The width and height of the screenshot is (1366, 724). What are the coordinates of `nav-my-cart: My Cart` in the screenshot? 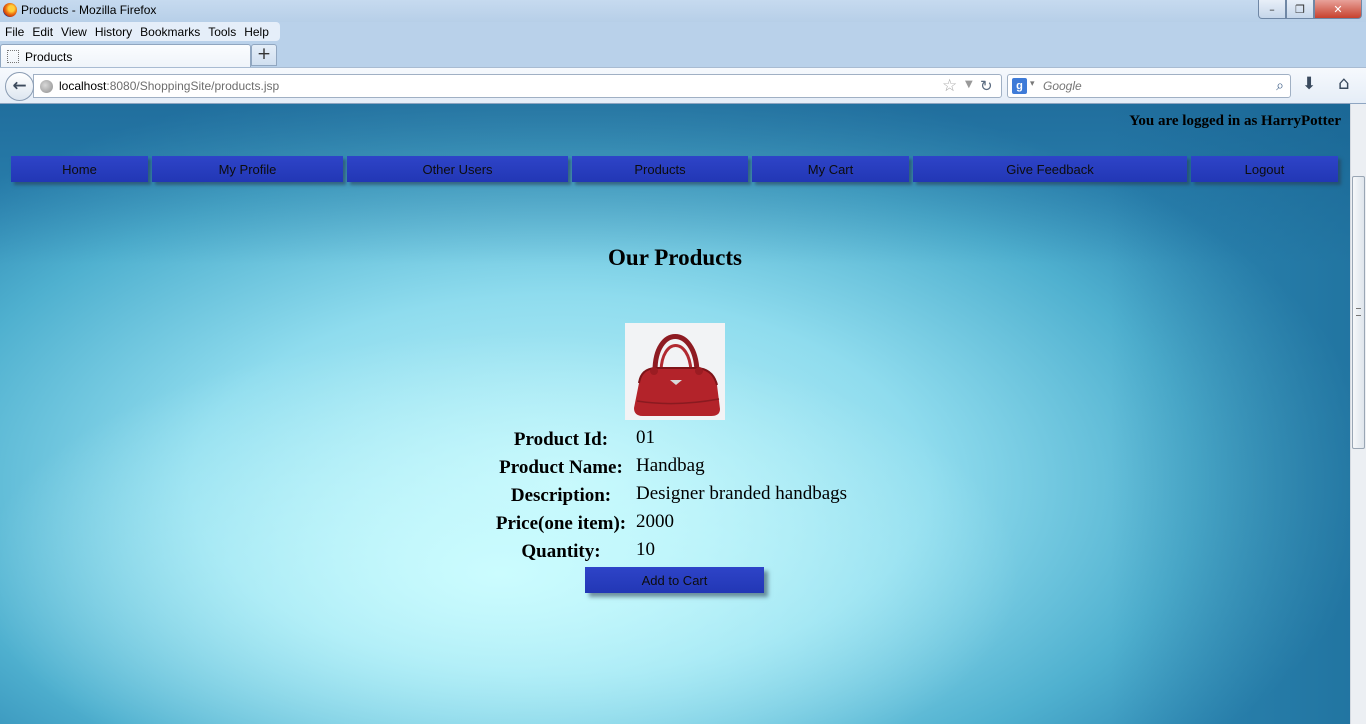 It's located at (830, 169).